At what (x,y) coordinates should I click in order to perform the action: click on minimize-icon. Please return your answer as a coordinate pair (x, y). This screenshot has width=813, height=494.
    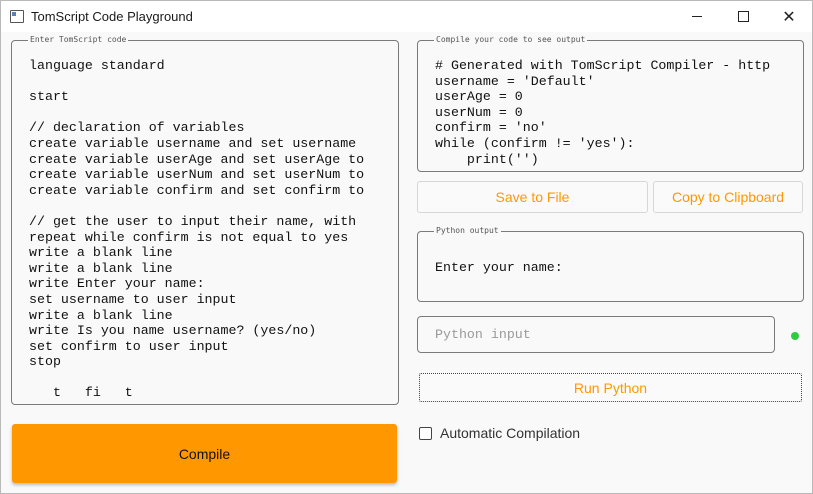
    Looking at the image, I should click on (697, 16).